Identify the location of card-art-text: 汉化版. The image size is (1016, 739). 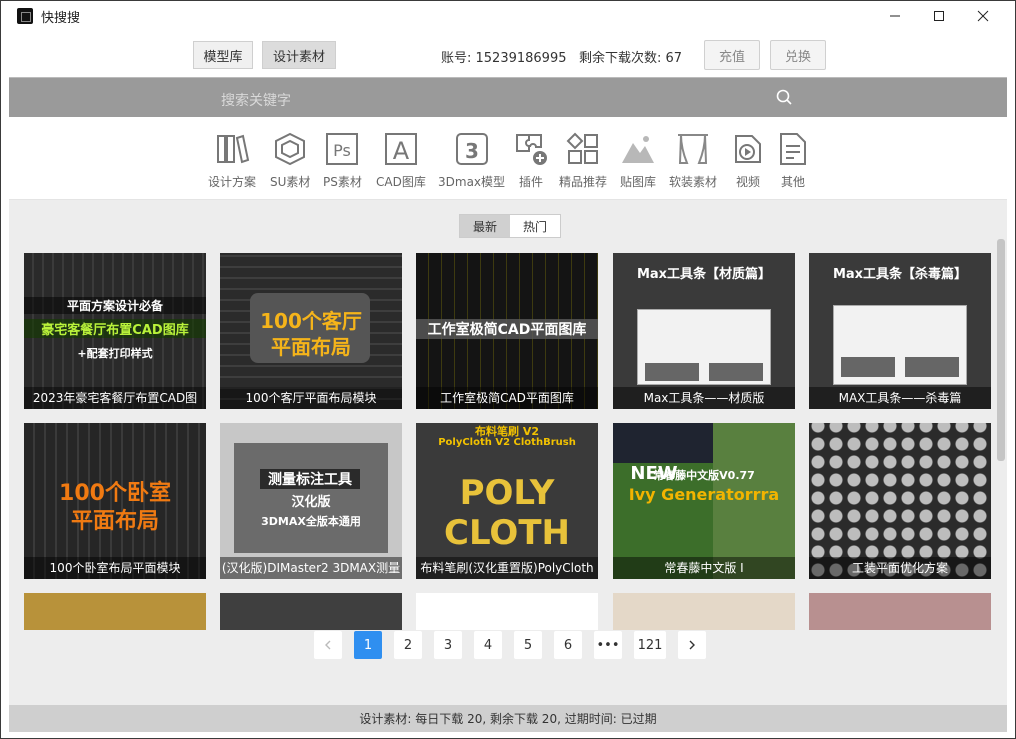
(311, 502).